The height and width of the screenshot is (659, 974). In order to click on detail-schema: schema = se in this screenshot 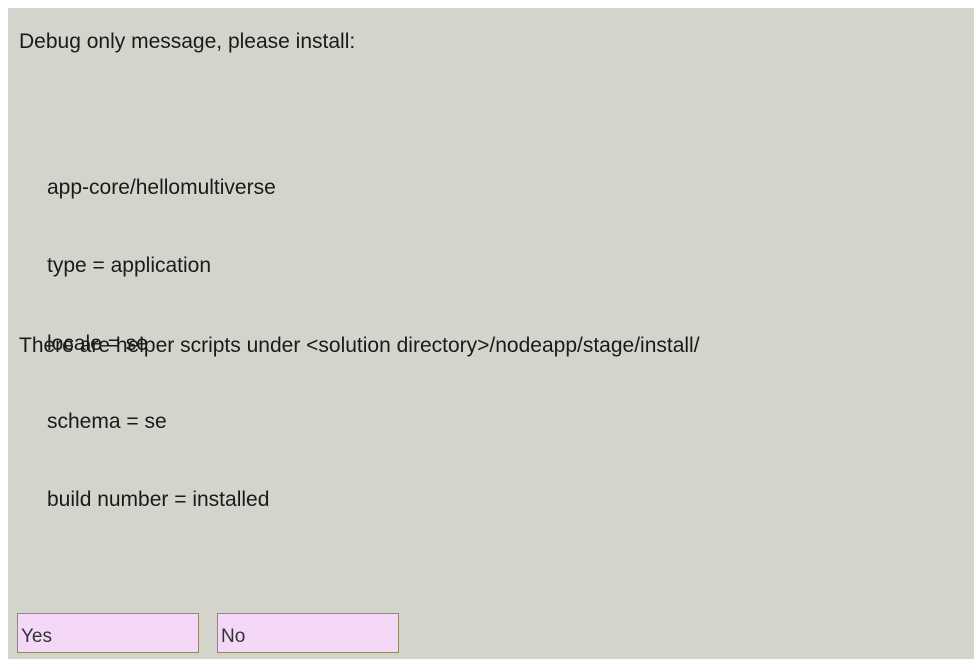, I will do `click(107, 421)`.